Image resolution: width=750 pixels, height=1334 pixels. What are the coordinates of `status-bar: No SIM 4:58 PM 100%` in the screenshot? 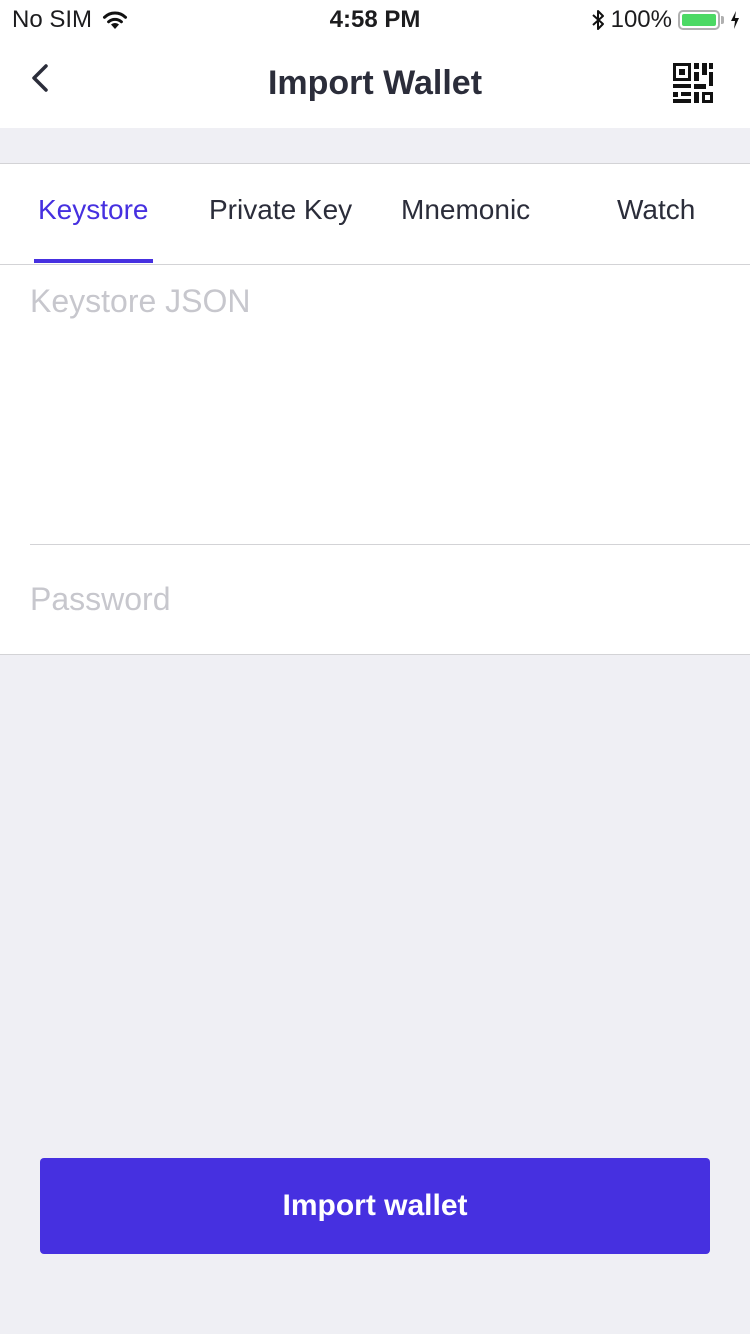 It's located at (375, 20).